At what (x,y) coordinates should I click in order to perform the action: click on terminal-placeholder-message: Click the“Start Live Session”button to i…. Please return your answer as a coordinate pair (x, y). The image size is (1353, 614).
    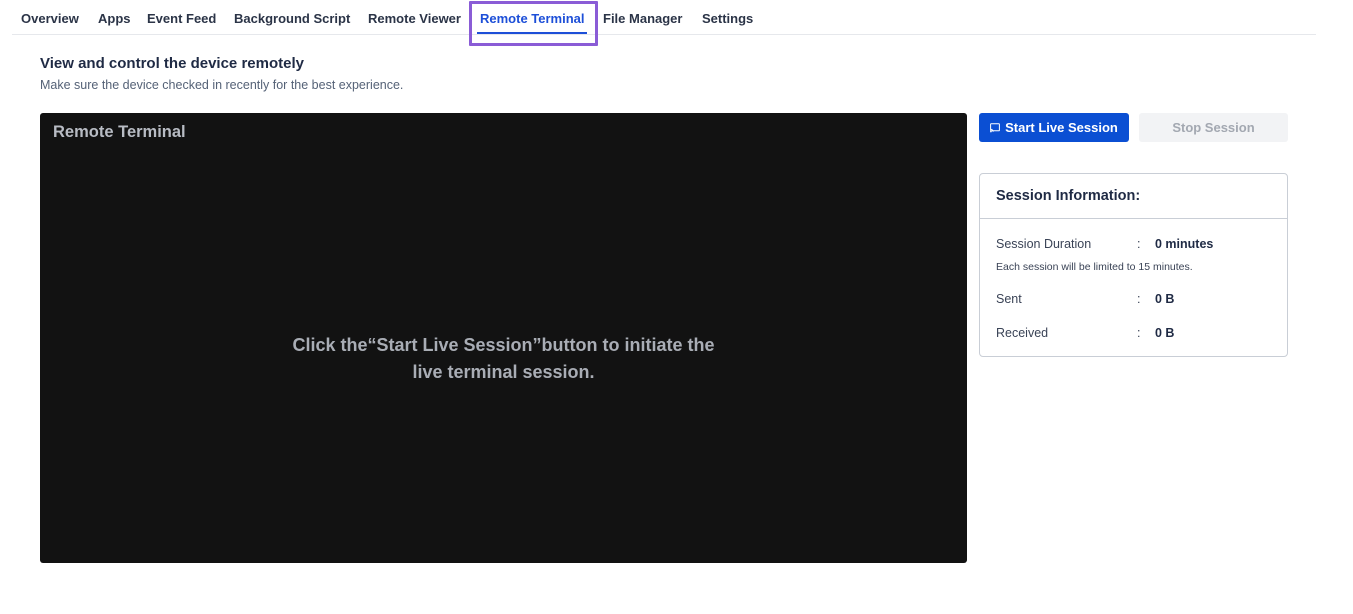
    Looking at the image, I should click on (503, 359).